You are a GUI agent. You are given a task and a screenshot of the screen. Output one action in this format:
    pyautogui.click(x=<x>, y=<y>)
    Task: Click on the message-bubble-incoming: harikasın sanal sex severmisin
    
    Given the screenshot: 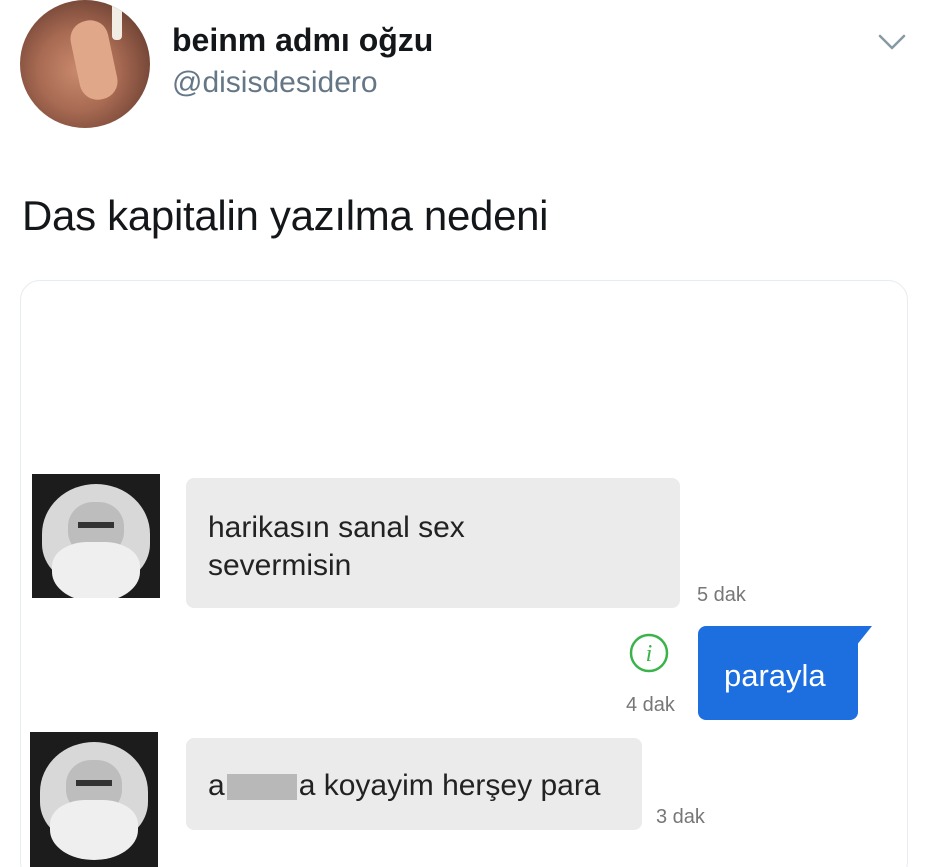 What is the action you would take?
    pyautogui.click(x=433, y=543)
    